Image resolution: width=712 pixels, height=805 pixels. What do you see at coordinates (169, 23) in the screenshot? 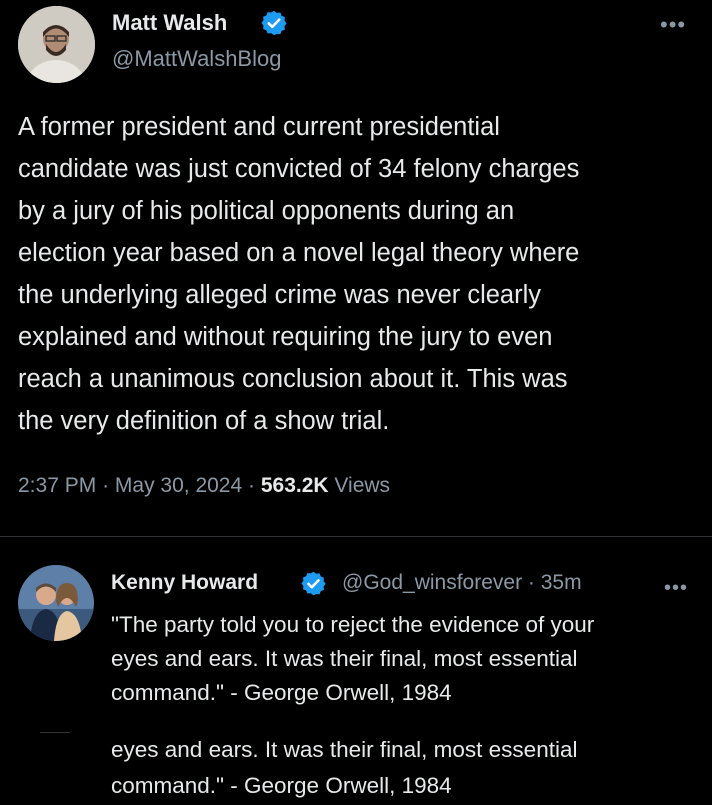
I see `author-name: Matt Walsh` at bounding box center [169, 23].